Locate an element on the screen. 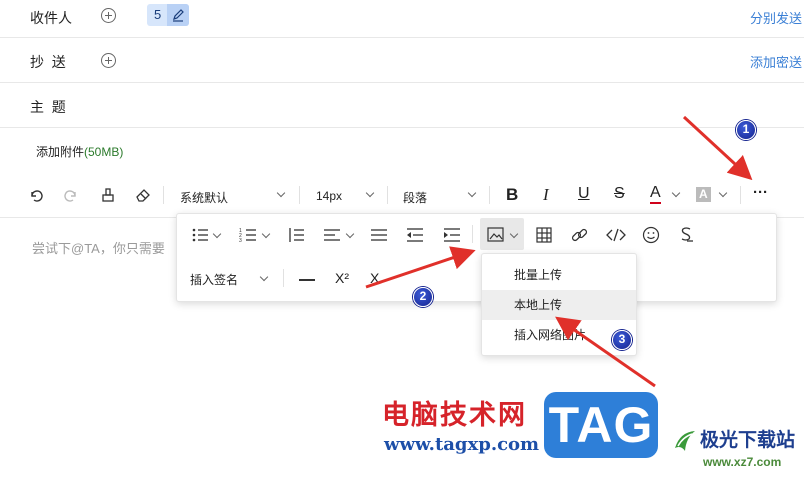 This screenshot has width=804, height=478. jiguang-site-name: 极光下载站 is located at coordinates (748, 440).